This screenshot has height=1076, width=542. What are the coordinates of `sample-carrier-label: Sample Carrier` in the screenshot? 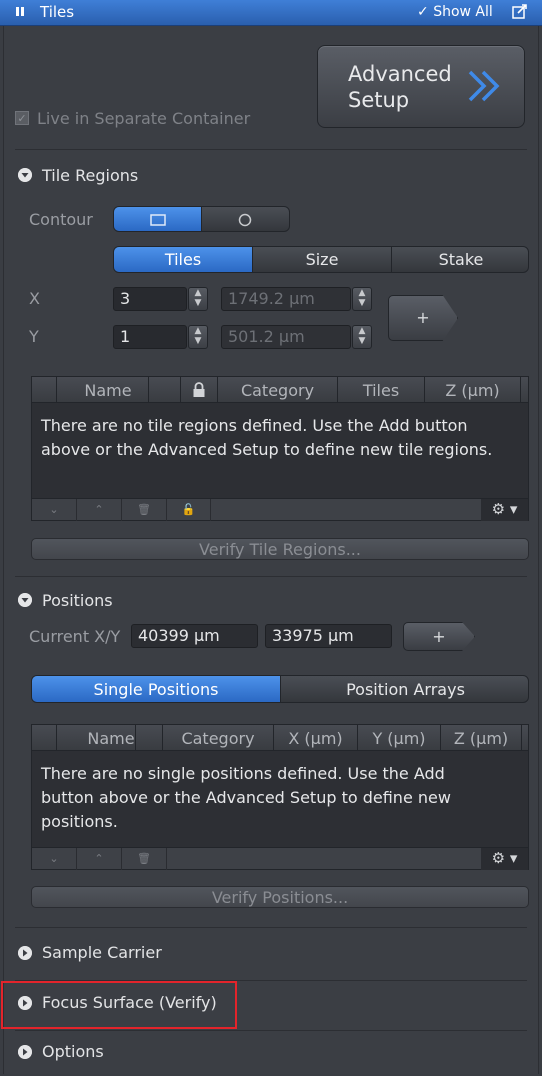 It's located at (102, 952).